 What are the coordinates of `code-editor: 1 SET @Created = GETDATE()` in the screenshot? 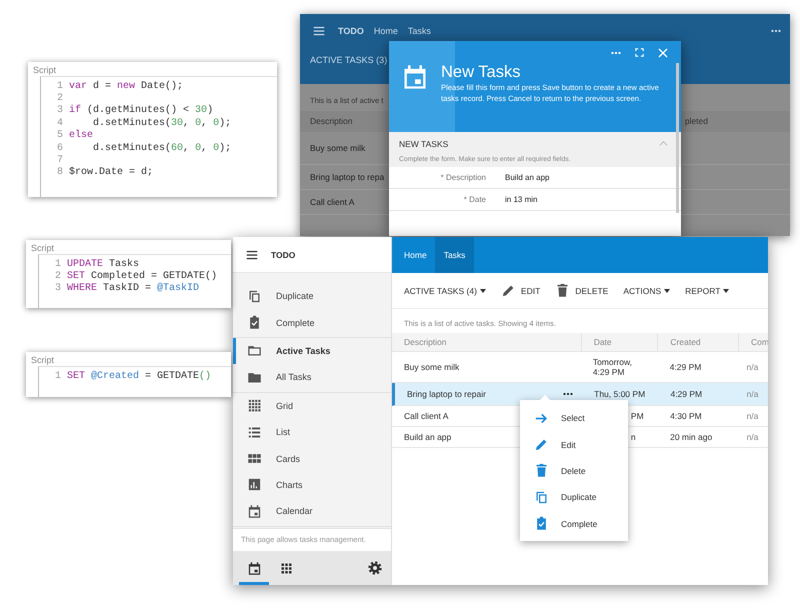 It's located at (134, 381).